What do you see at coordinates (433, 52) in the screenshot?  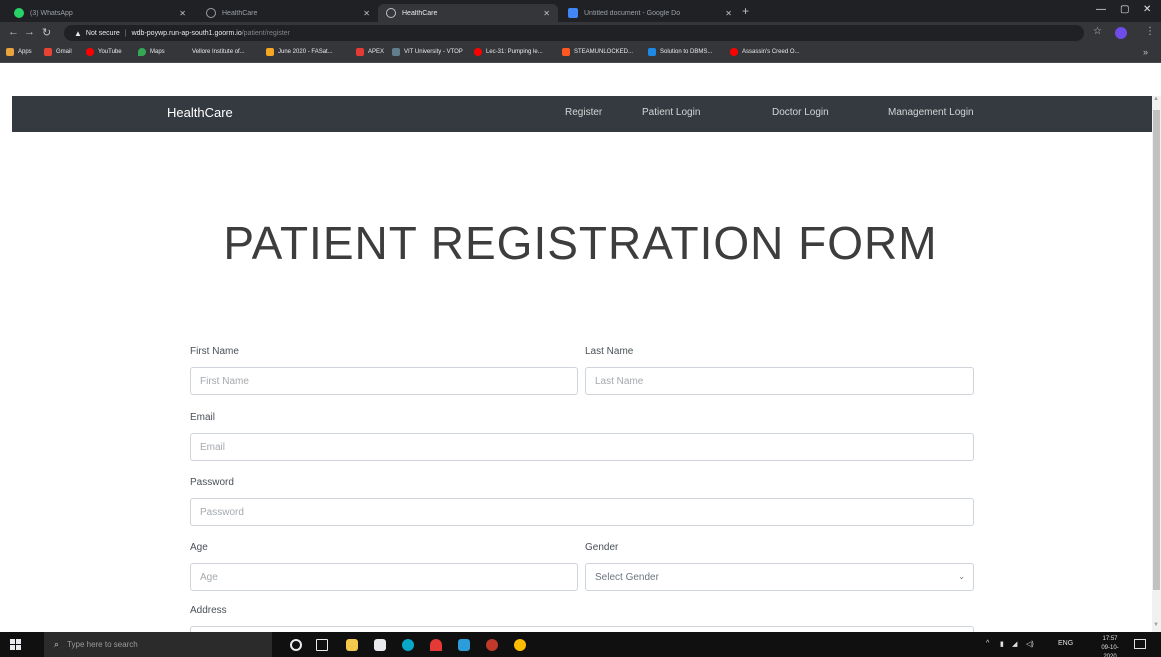 I see `bookmark-label: VIT University - VTOP` at bounding box center [433, 52].